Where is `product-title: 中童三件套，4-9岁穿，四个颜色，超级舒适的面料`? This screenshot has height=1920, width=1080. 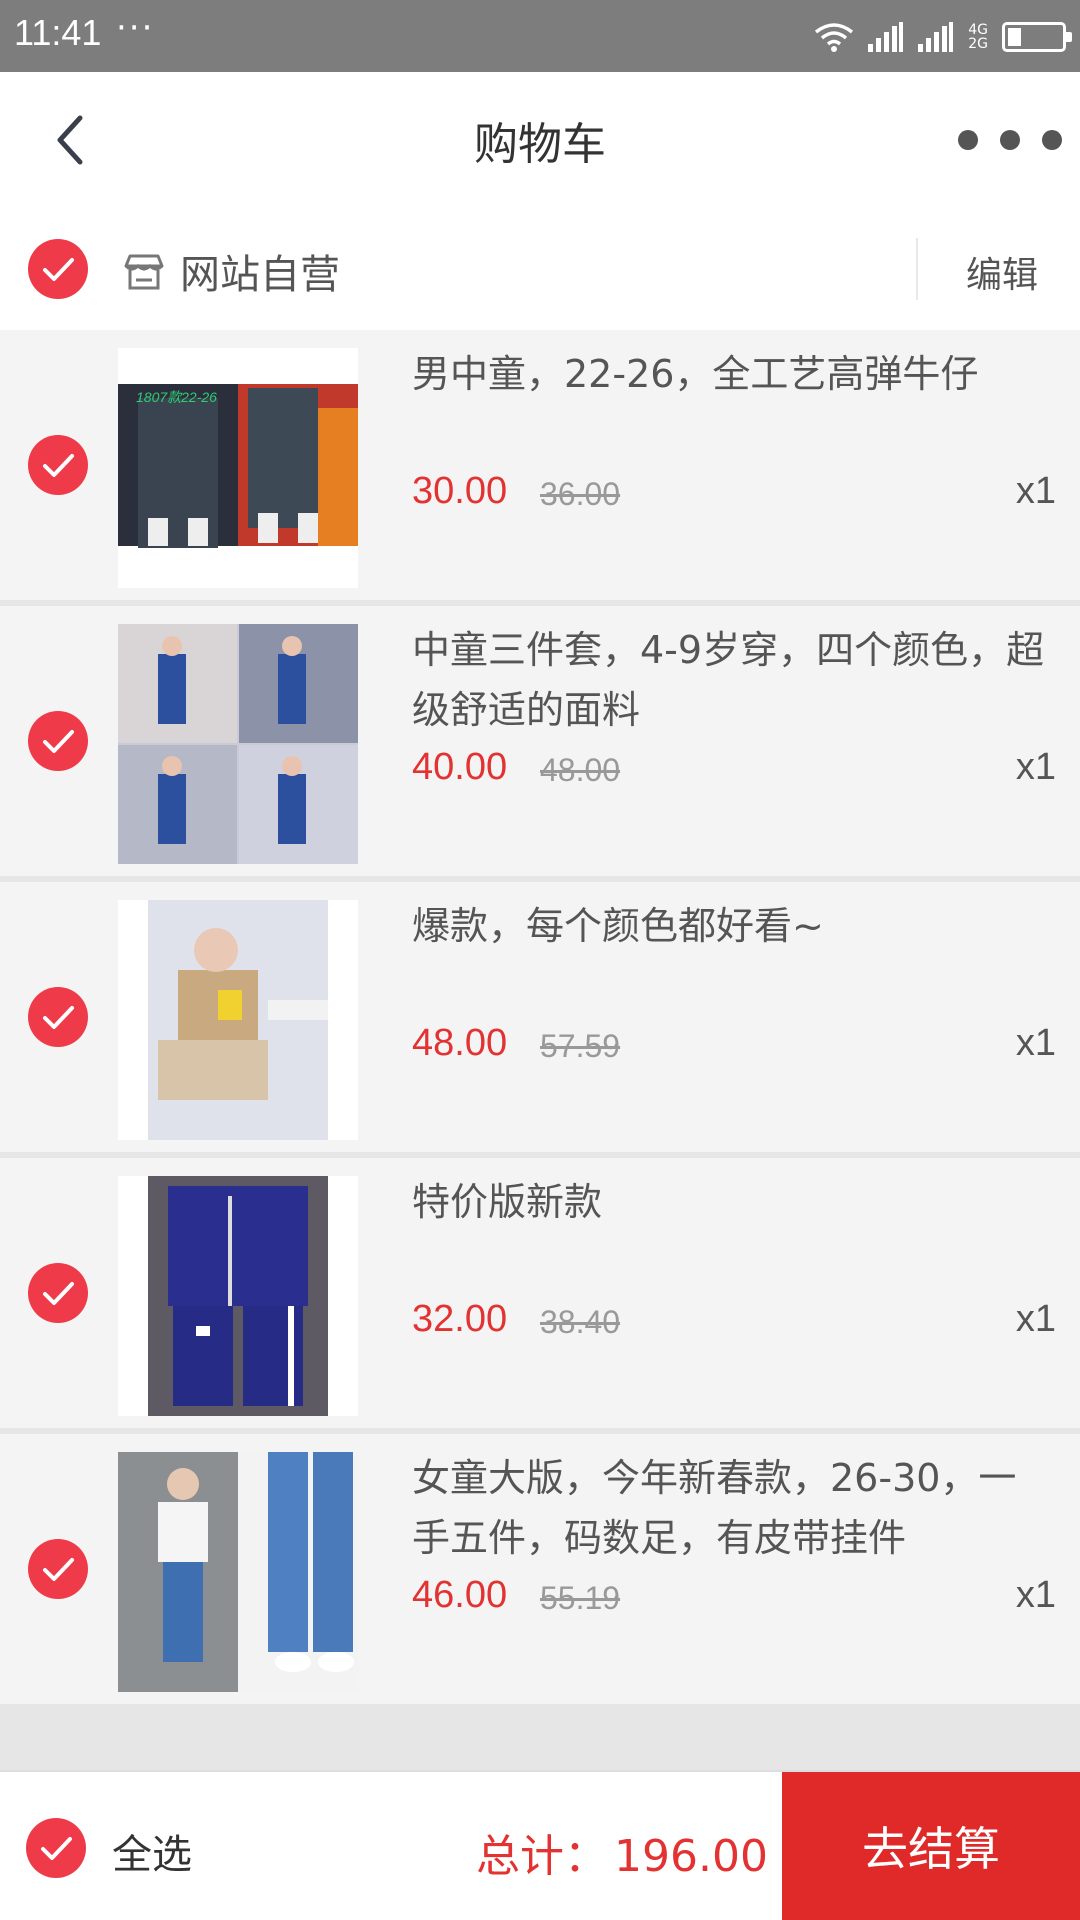
product-title: 中童三件套，4-9岁穿，四个颜色，超级舒适的面料 is located at coordinates (732, 680).